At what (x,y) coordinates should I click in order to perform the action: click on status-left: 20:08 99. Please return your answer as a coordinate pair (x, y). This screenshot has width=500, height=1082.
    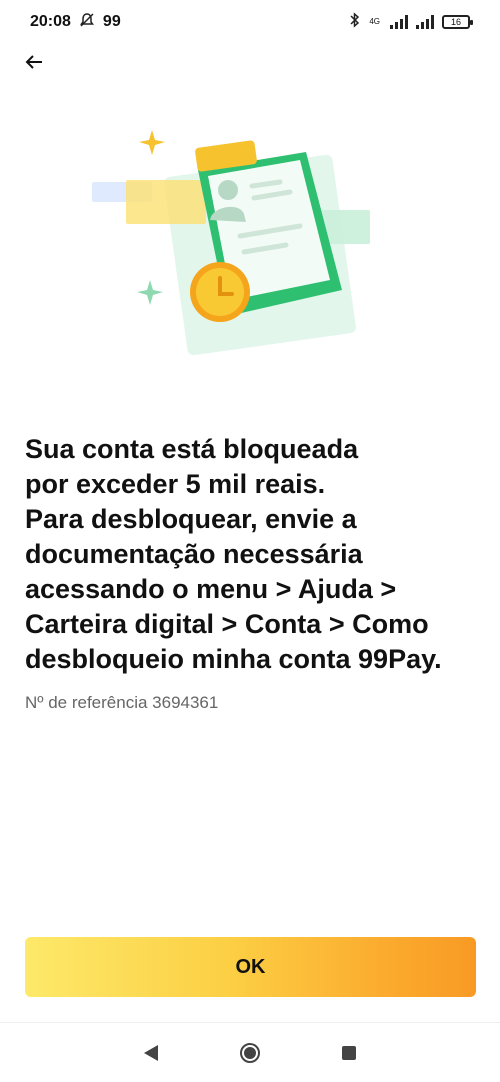
    Looking at the image, I should click on (75, 22).